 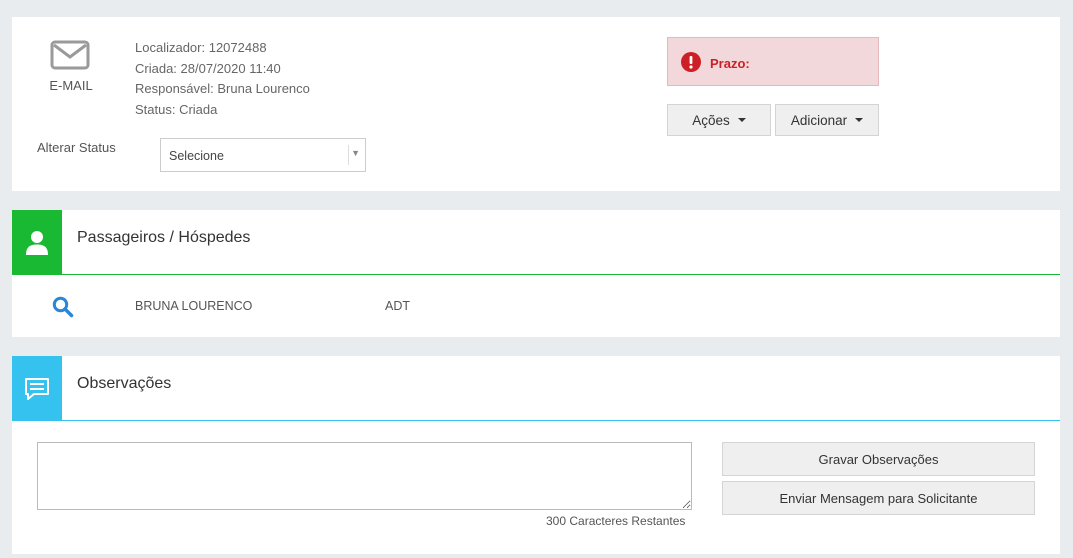 I want to click on channel-label: E-MAIL, so click(x=71, y=85).